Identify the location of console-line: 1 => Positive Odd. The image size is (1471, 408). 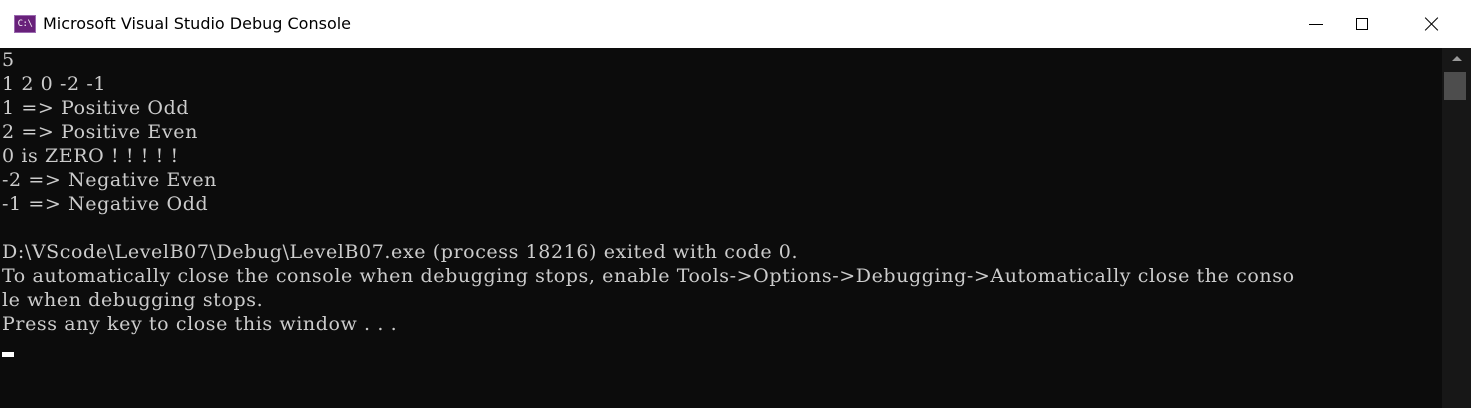
(96, 108).